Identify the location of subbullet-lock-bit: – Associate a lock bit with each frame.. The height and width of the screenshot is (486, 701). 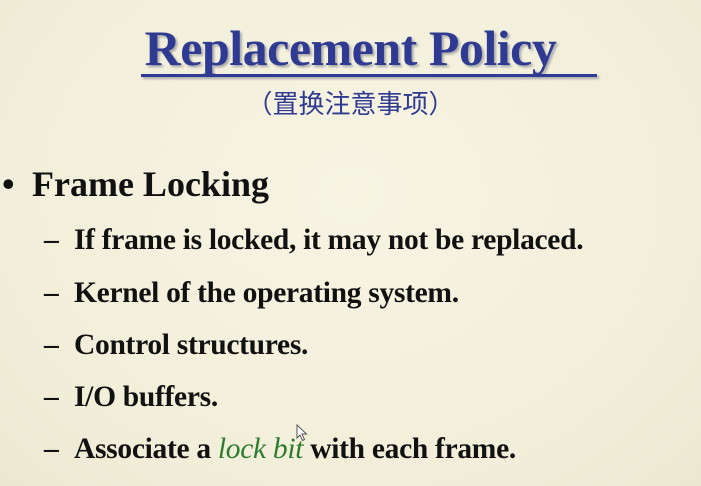
(280, 449).